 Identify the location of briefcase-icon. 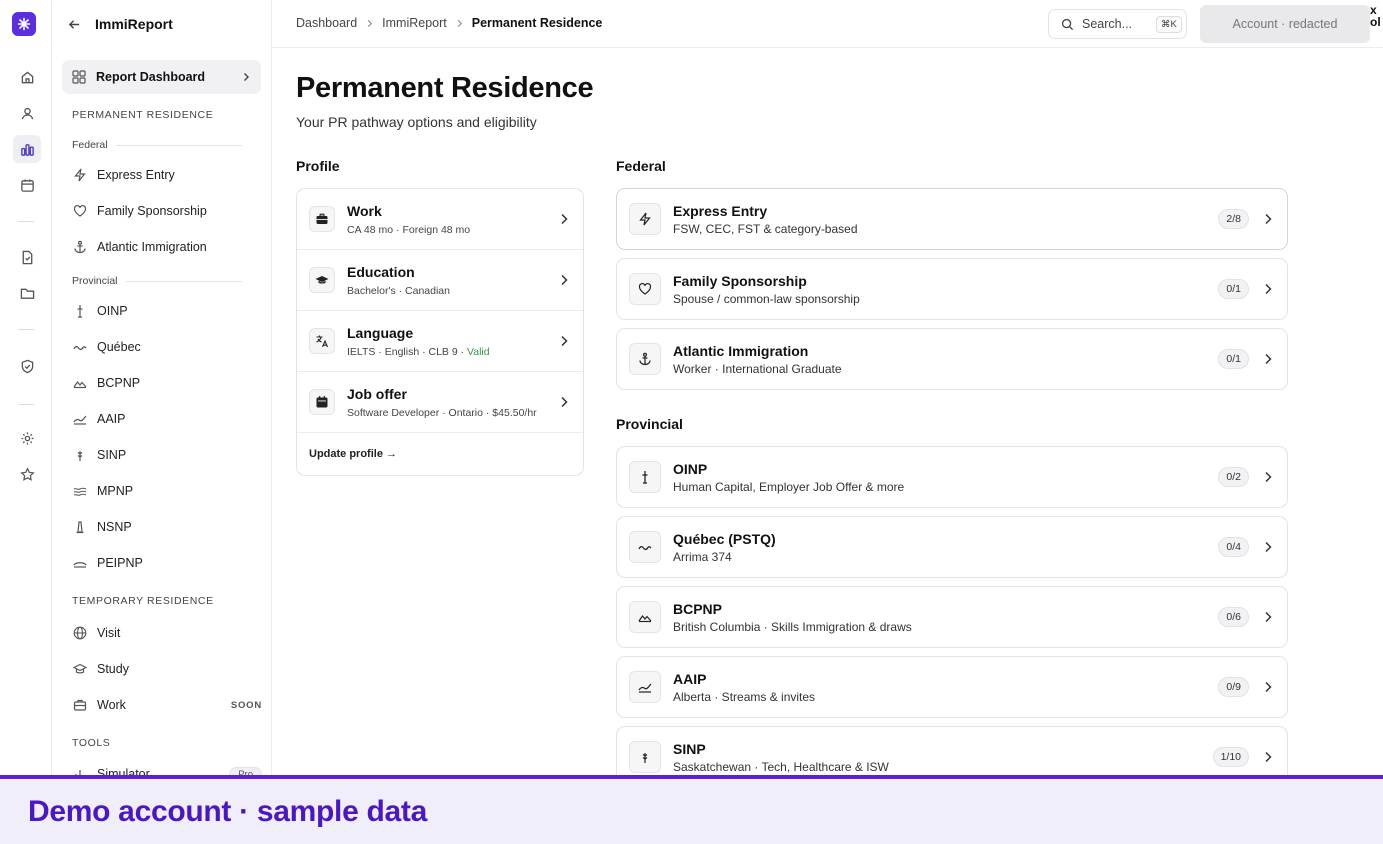
(322, 219).